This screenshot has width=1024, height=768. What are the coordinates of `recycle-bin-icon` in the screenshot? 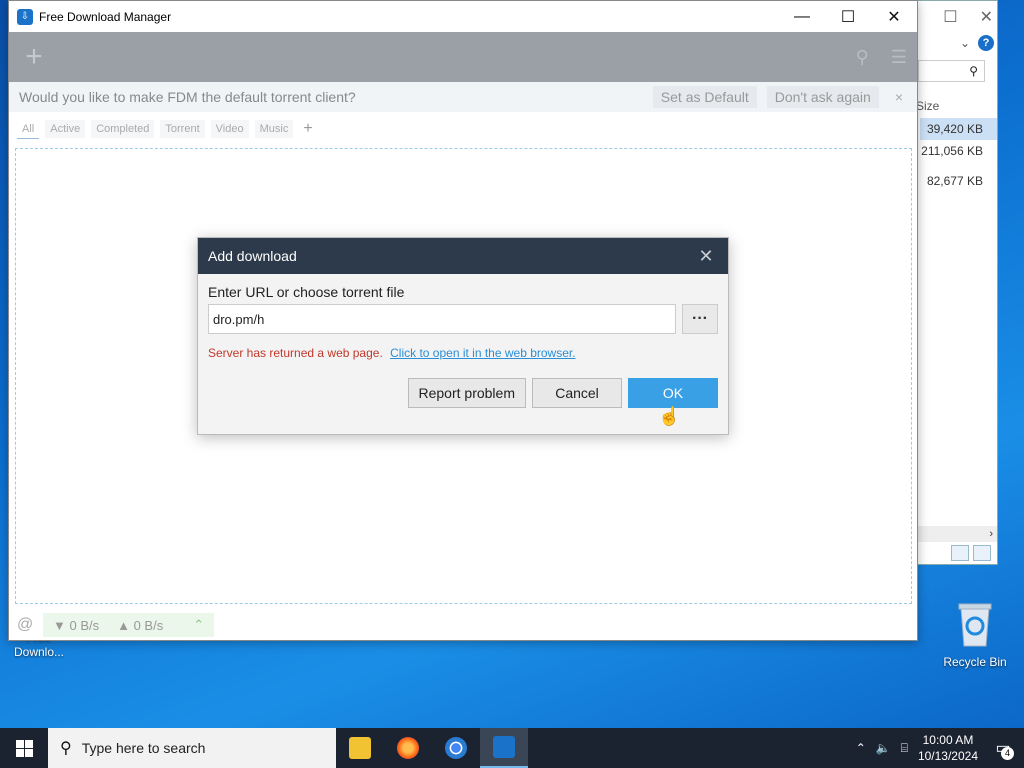 It's located at (975, 625).